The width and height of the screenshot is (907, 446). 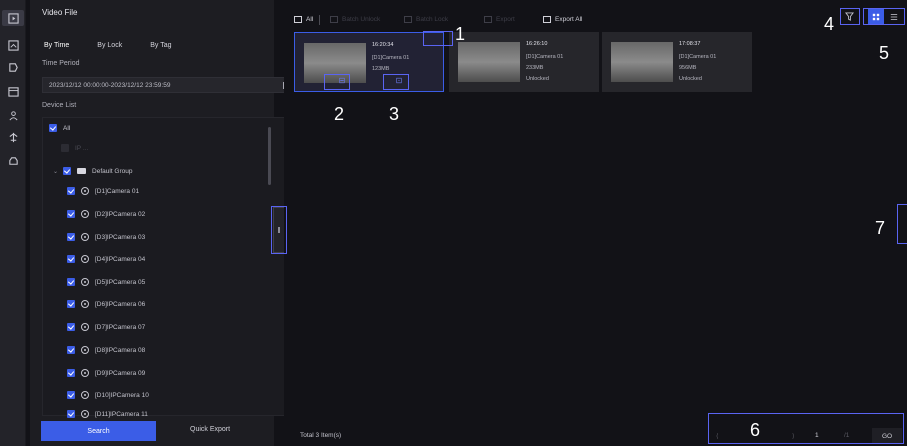 I want to click on video-card-selected: 16:20:34 [D1]Camera 01 123MB ⊟ ⊡, so click(x=369, y=62).